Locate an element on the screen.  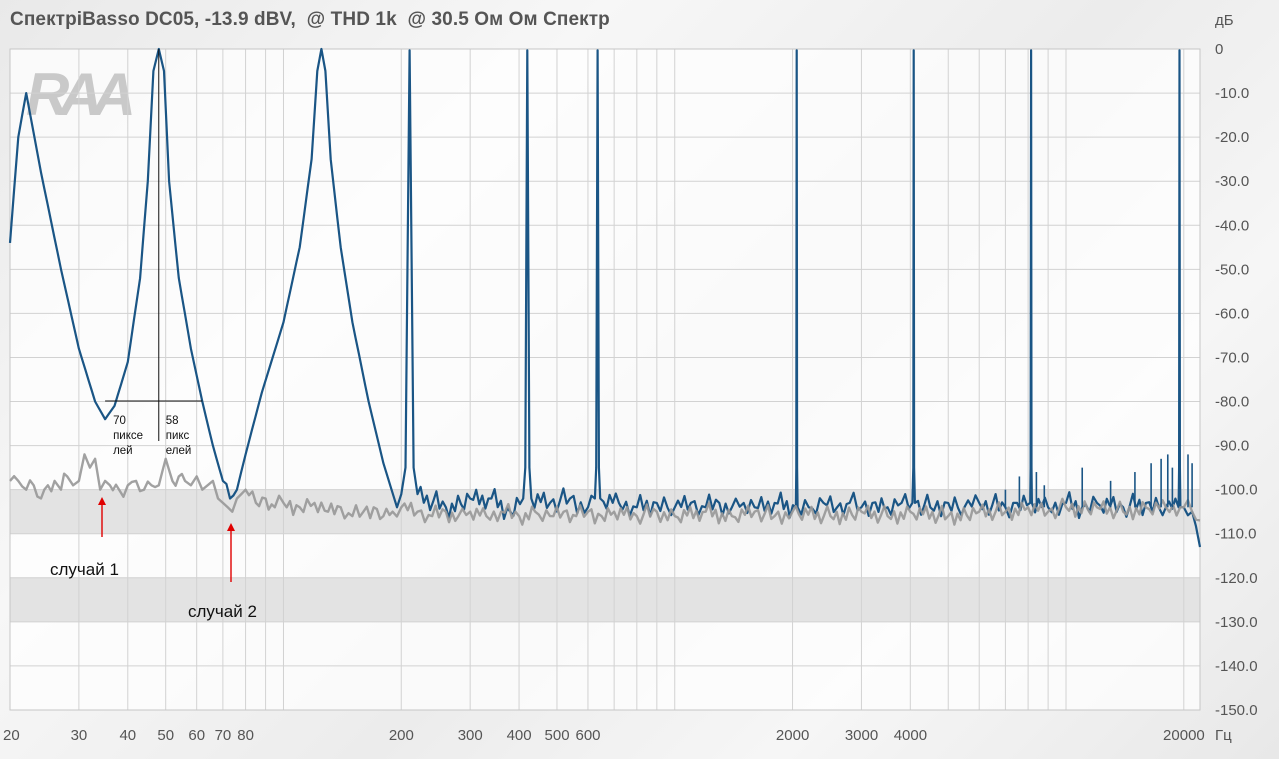
y-tick-label: -120.0 is located at coordinates (1236, 578).